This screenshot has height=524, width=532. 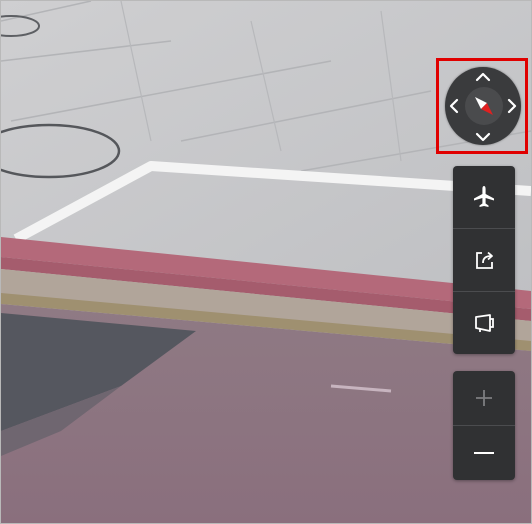 I want to click on airplane-icon, so click(x=484, y=197).